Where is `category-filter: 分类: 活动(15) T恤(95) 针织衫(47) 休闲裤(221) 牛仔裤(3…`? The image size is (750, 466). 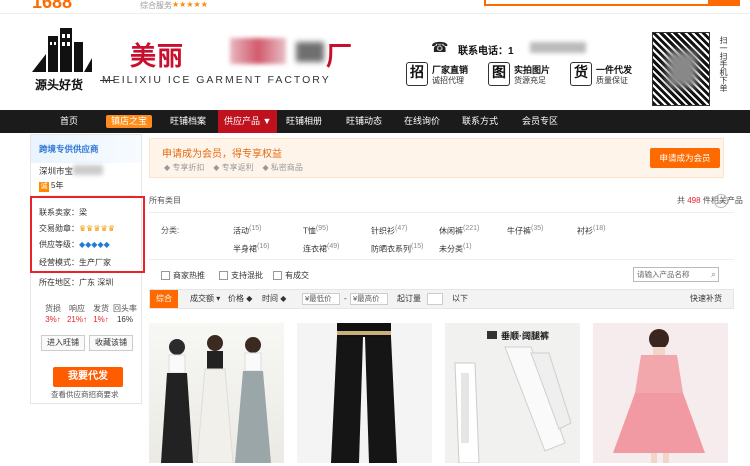 category-filter: 分类: 活动(15) T恤(95) 针织衫(47) 休闲裤(221) 牛仔裤(3… is located at coordinates (441, 236).